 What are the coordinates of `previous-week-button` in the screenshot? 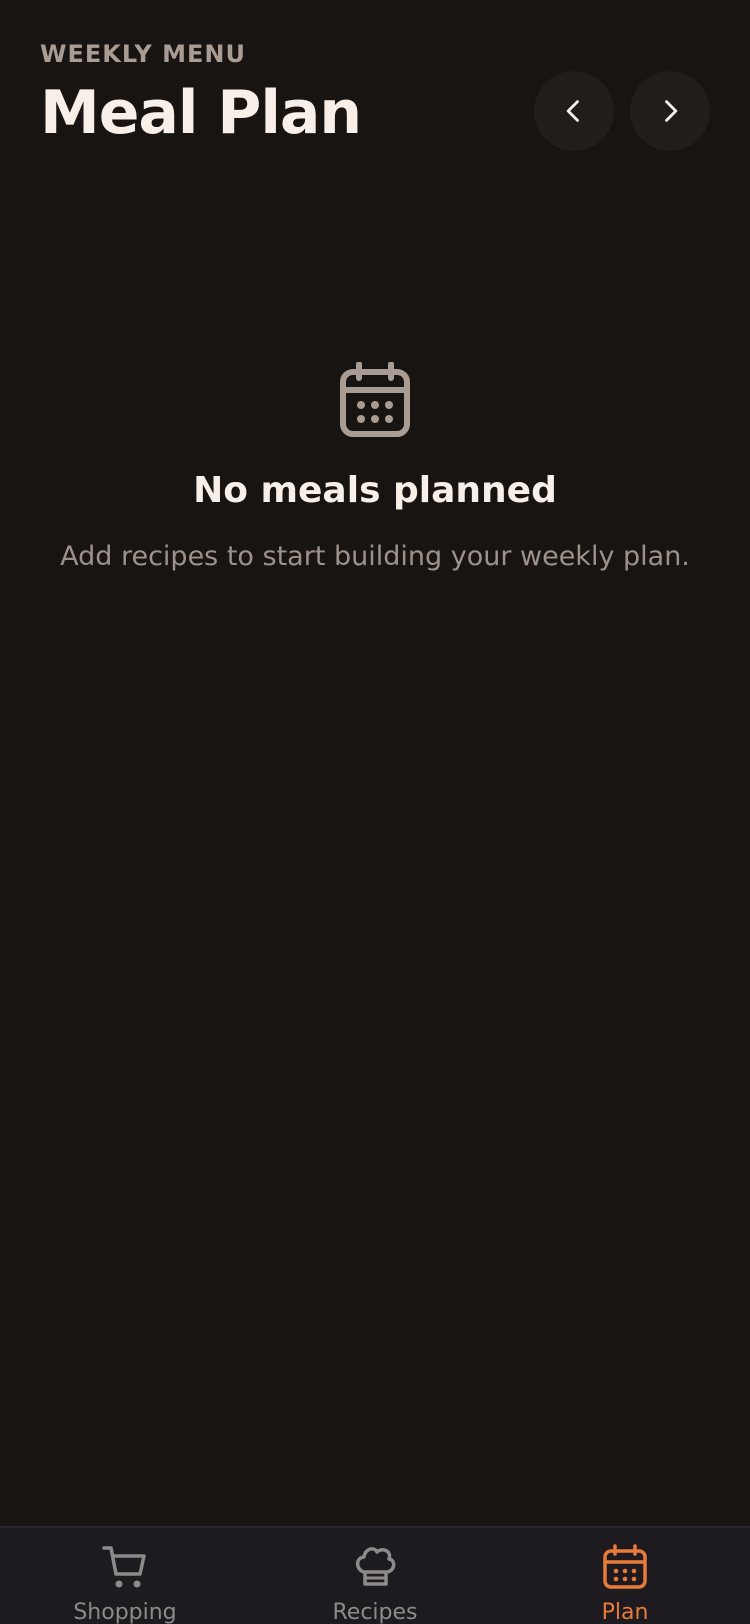 It's located at (574, 111).